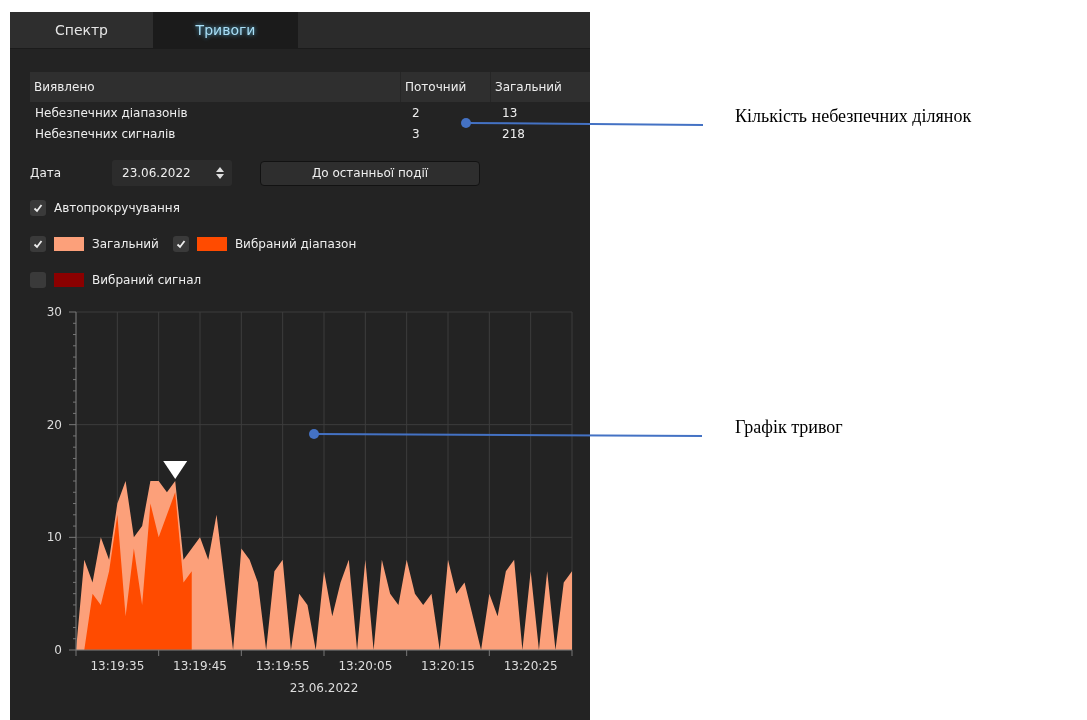 This screenshot has height=720, width=1087. Describe the element at coordinates (416, 113) in the screenshot. I see `table-cell-text: 2` at that location.